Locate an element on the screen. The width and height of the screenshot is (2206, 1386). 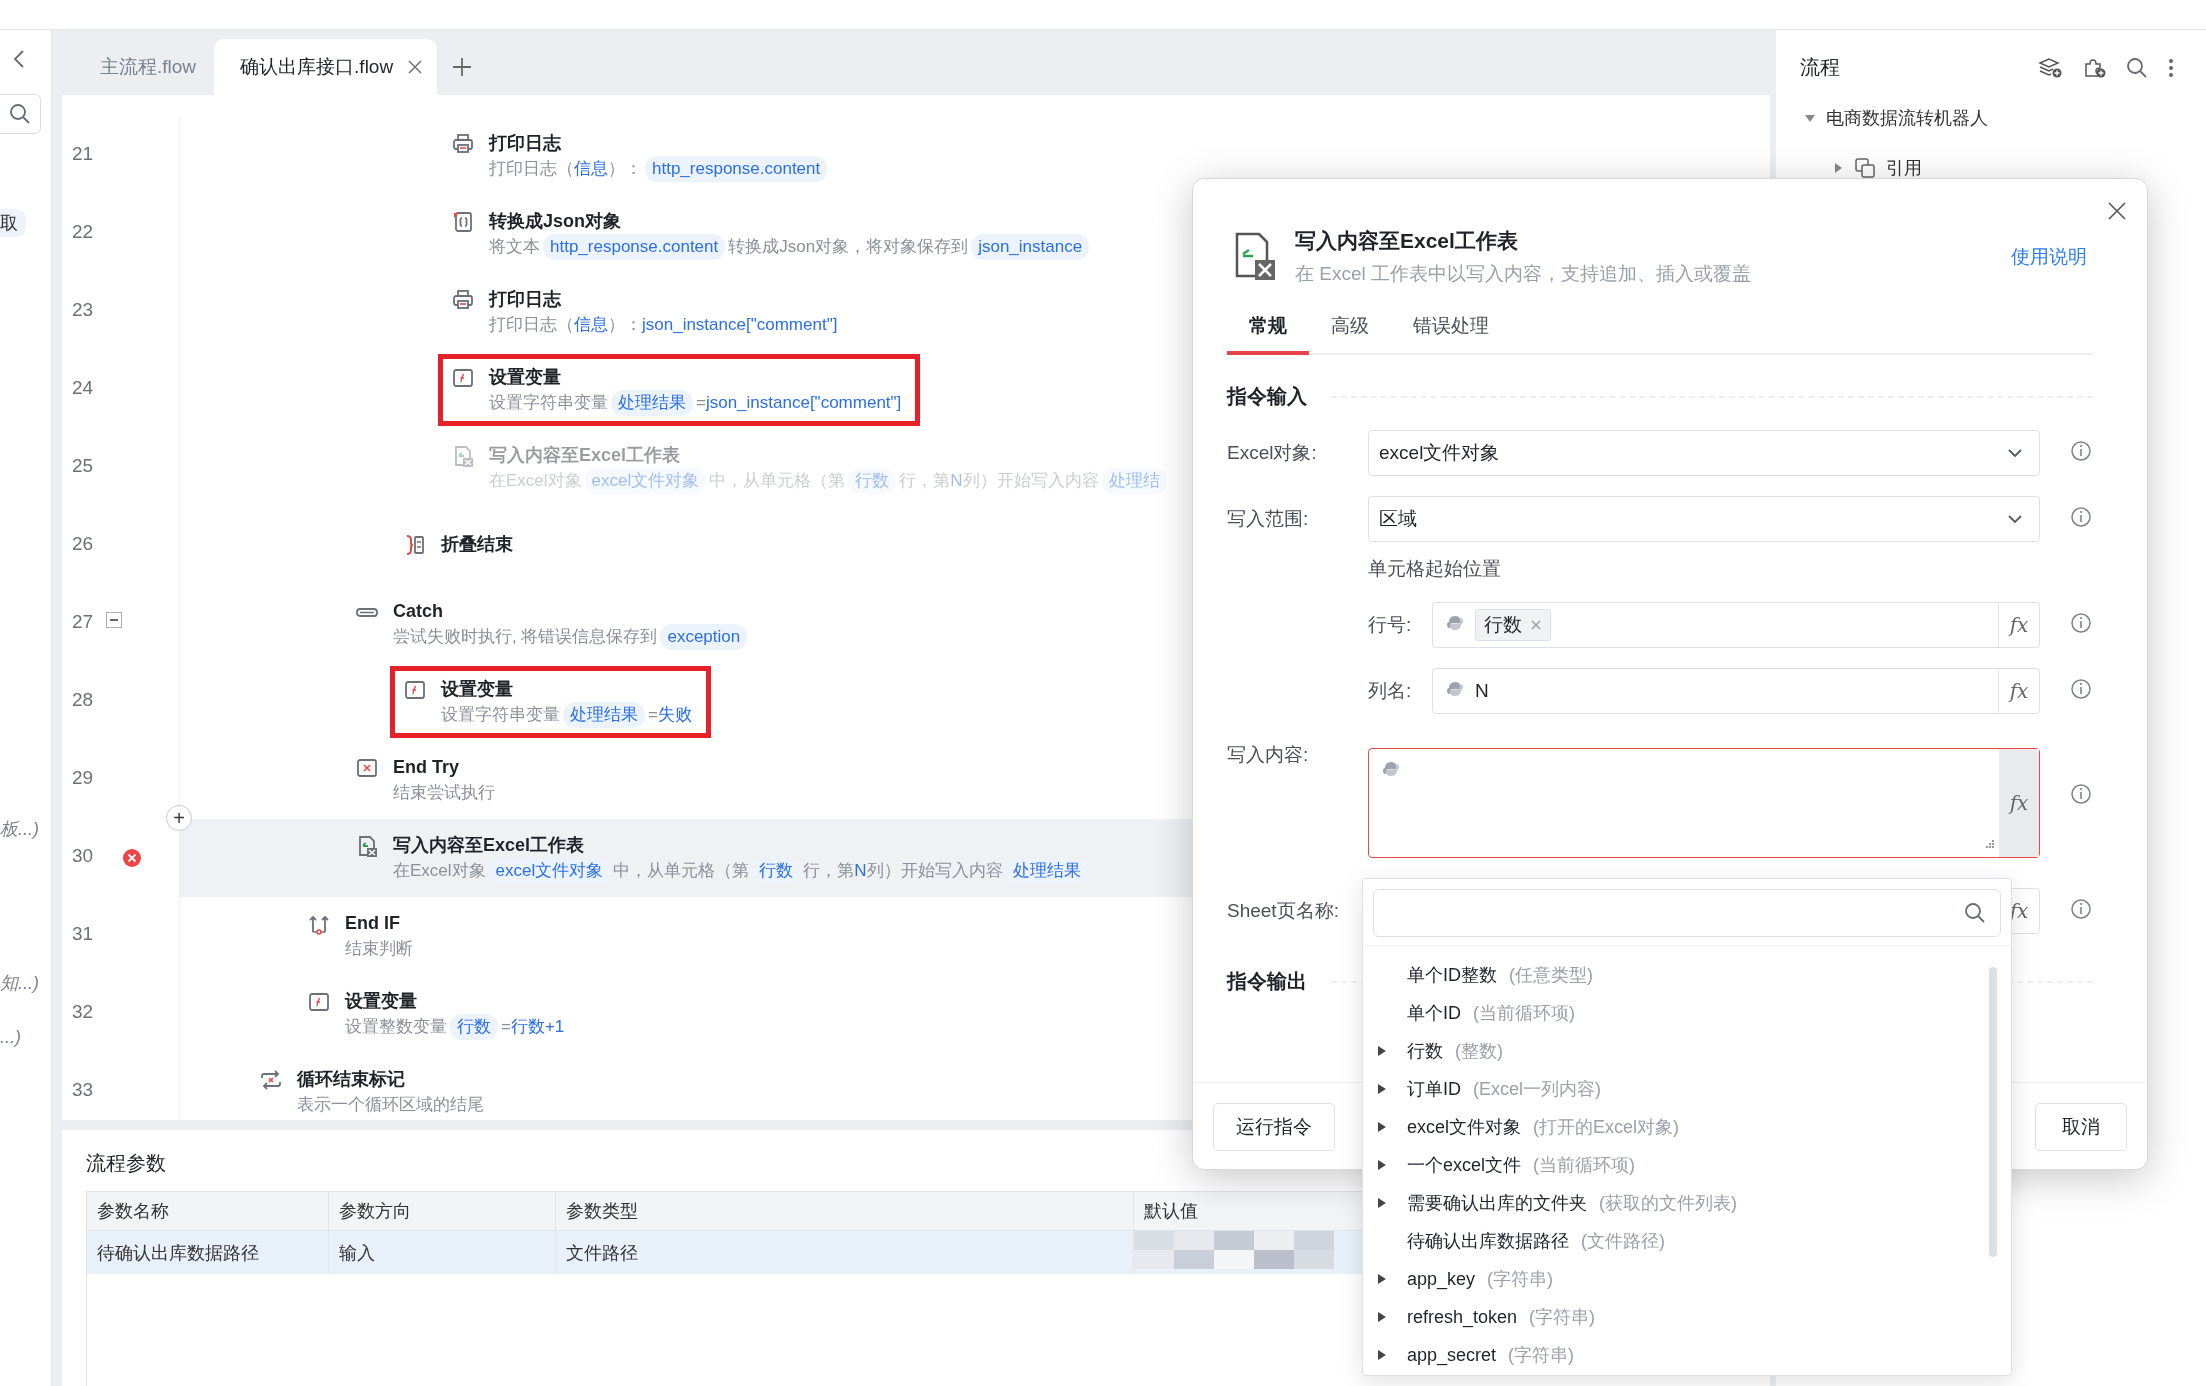
more-icon is located at coordinates (2171, 67).